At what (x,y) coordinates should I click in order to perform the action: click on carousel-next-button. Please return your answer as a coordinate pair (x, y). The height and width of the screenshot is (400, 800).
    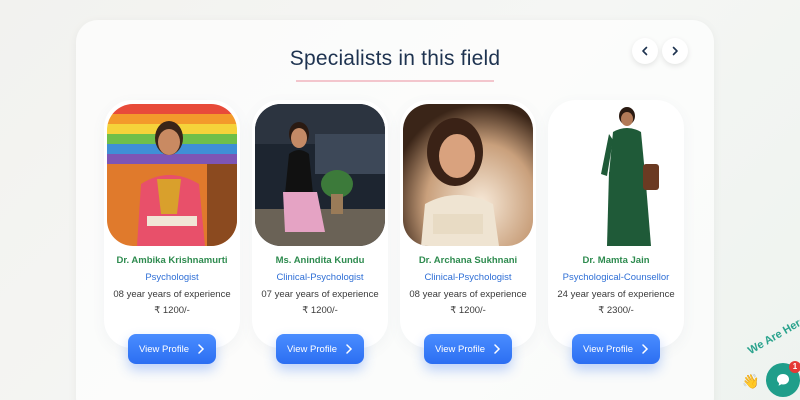
    Looking at the image, I should click on (675, 51).